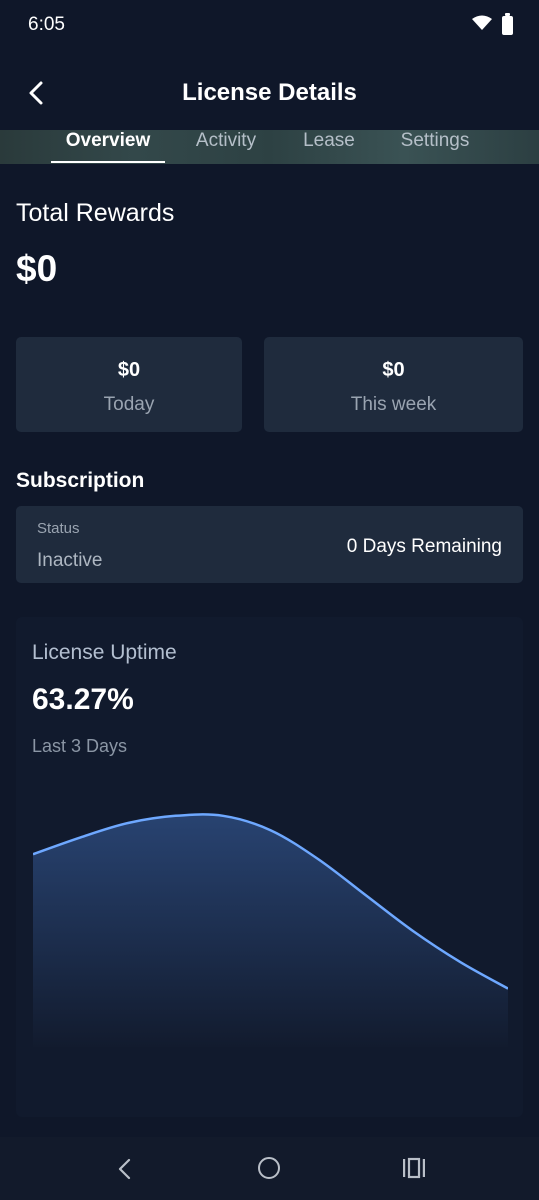  I want to click on system-nav-bar, so click(269, 1168).